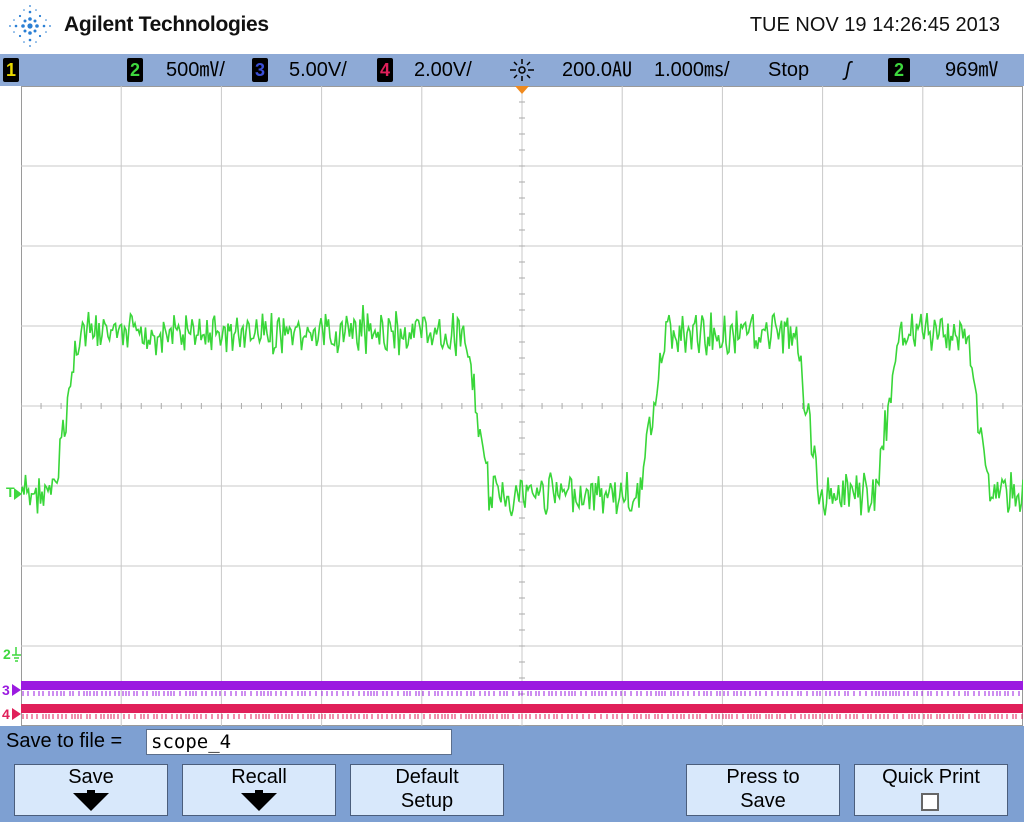 This screenshot has width=1024, height=822. I want to click on channel-3-scale: 5.00V/, so click(318, 70).